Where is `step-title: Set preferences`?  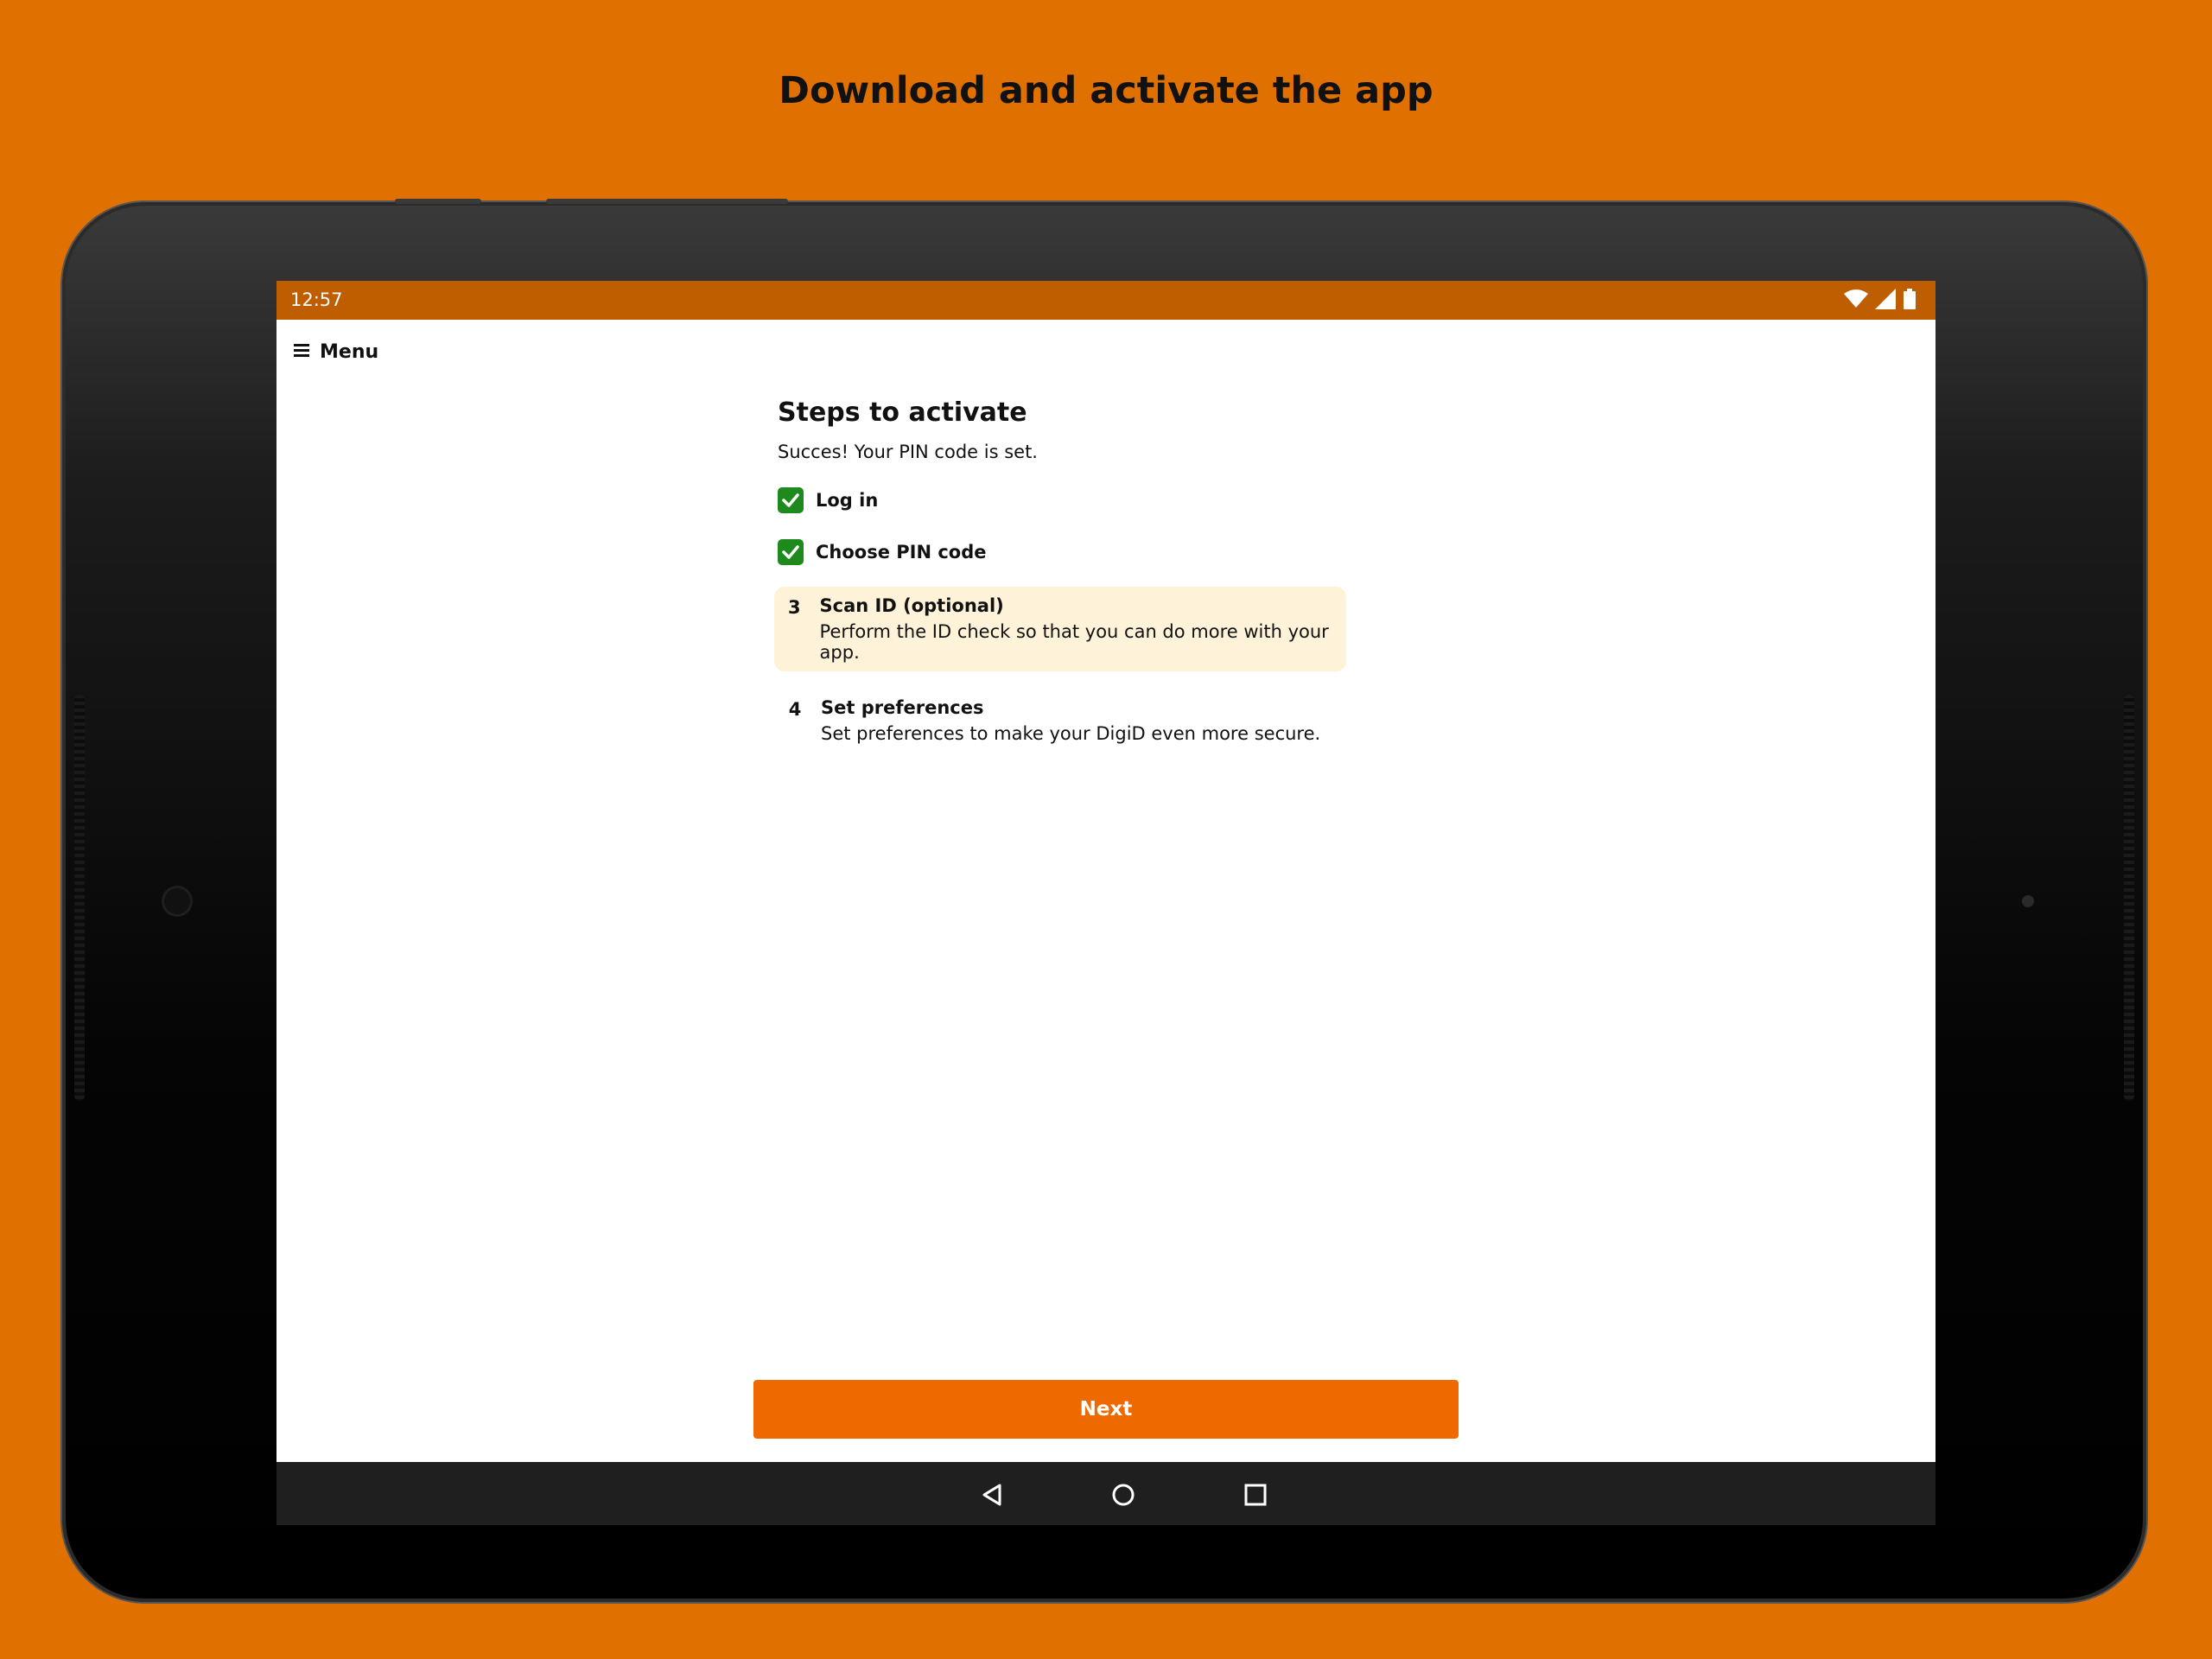
step-title: Set preferences is located at coordinates (902, 707).